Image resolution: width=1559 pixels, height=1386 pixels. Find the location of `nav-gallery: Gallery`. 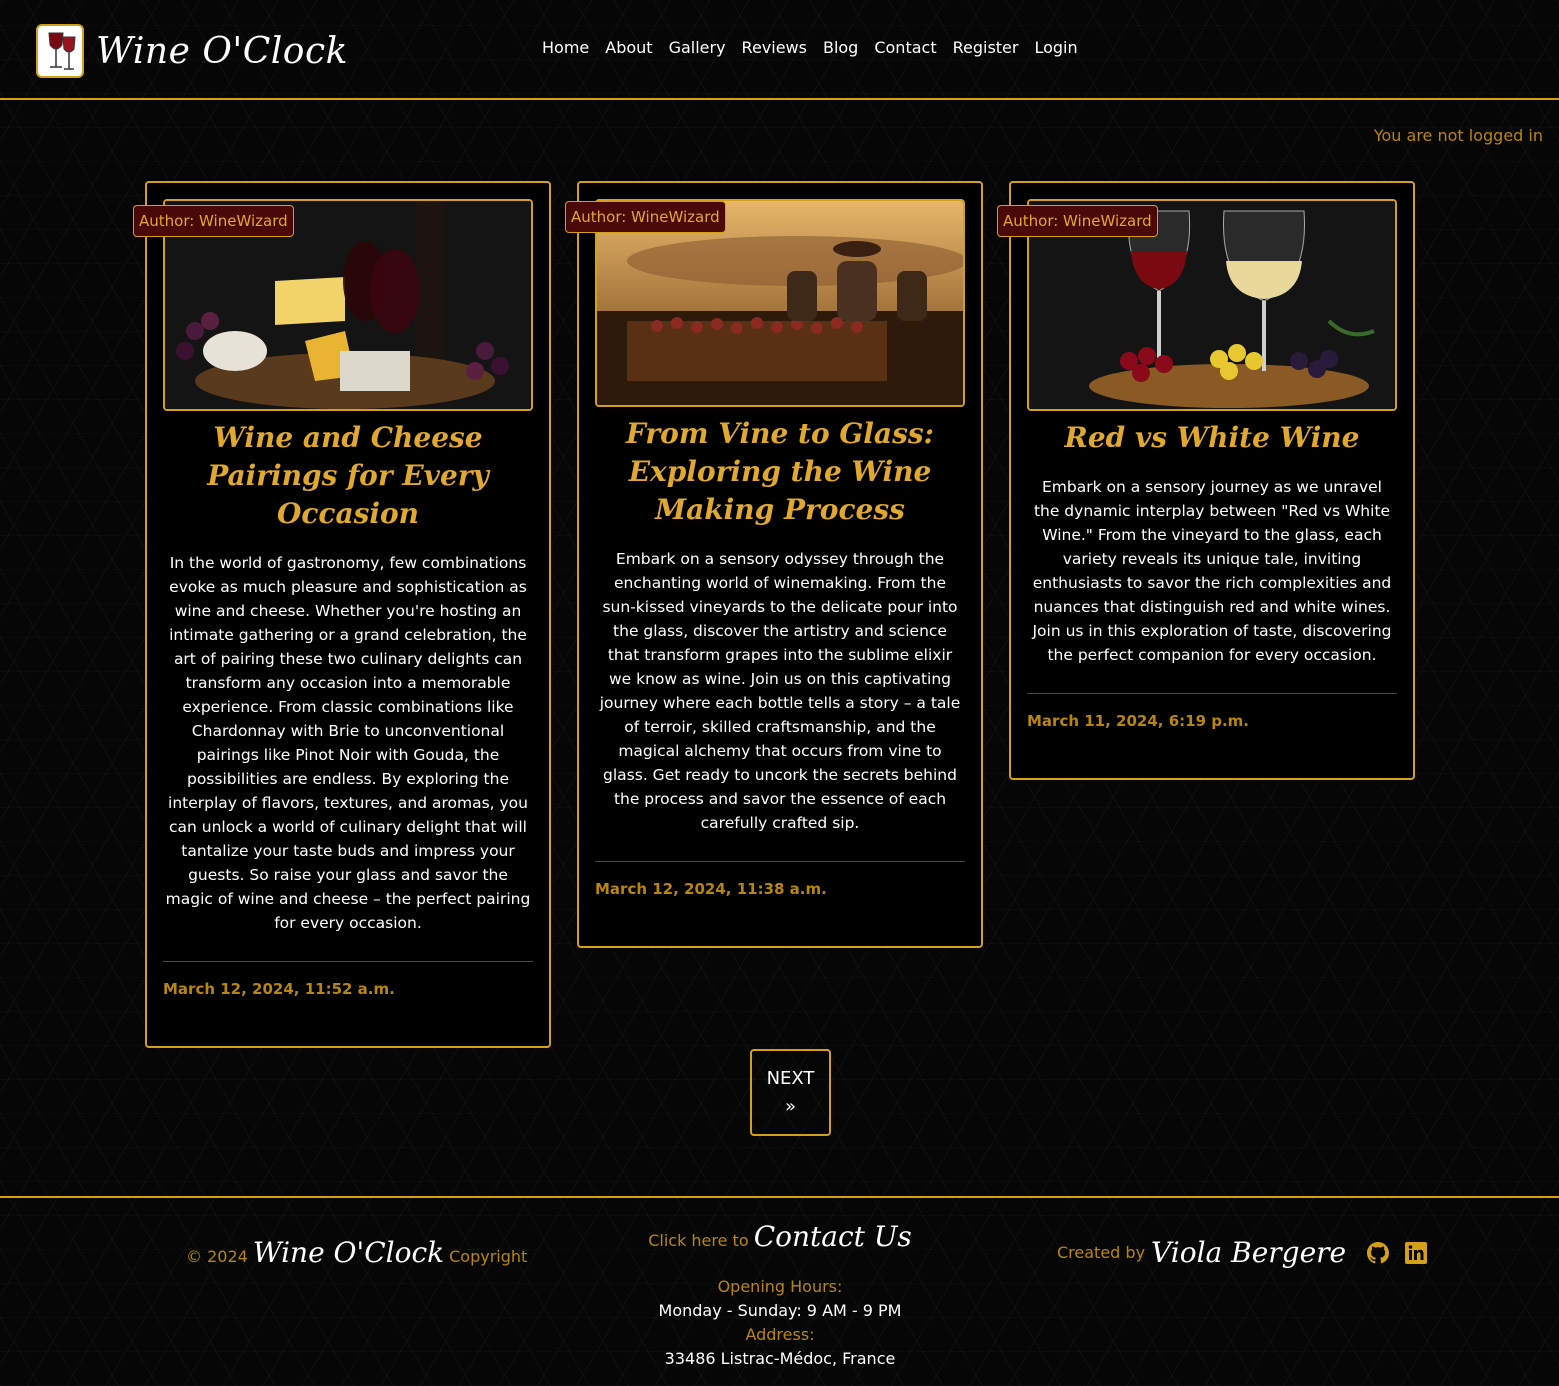

nav-gallery: Gallery is located at coordinates (697, 47).